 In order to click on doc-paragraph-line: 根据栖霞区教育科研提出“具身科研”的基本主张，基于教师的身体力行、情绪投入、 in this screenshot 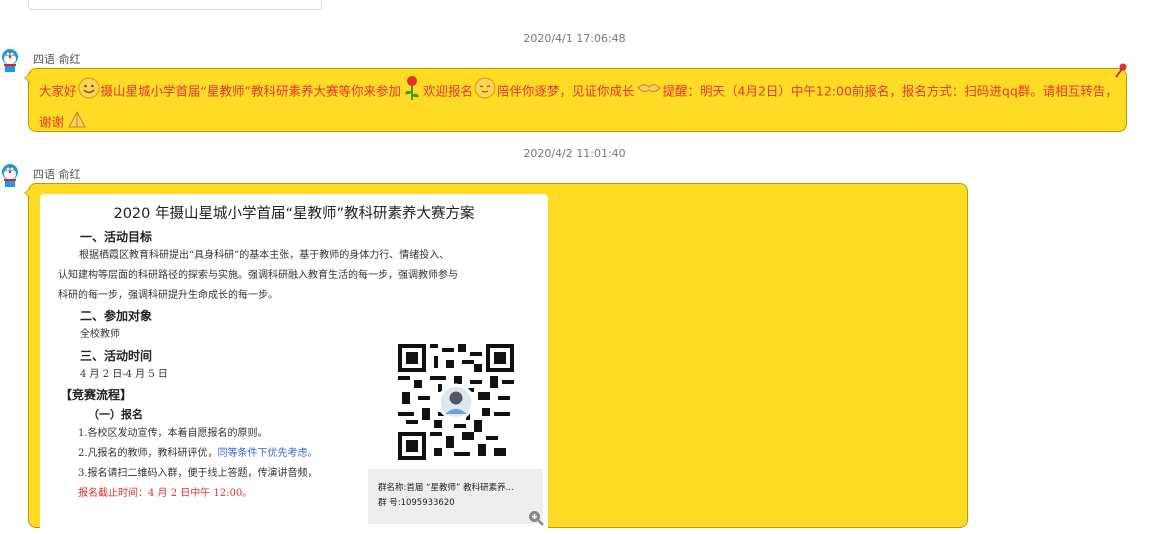, I will do `click(264, 255)`.